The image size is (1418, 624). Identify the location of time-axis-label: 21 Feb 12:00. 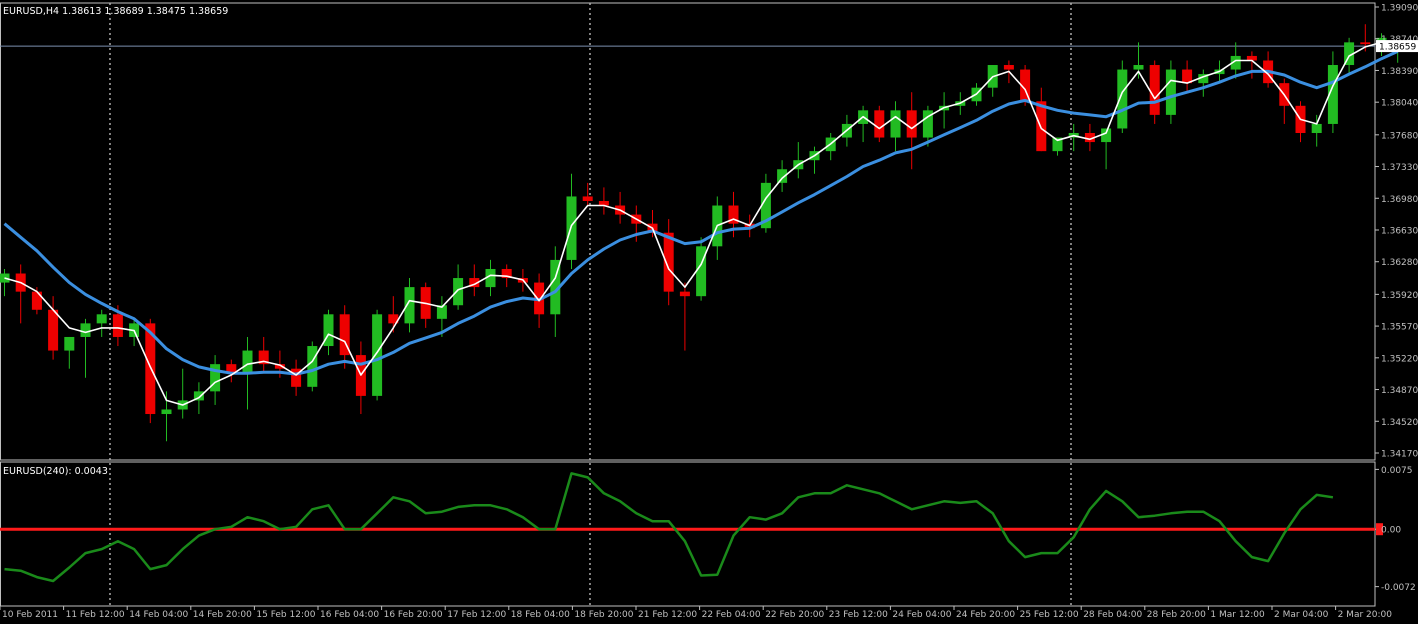
(667, 615).